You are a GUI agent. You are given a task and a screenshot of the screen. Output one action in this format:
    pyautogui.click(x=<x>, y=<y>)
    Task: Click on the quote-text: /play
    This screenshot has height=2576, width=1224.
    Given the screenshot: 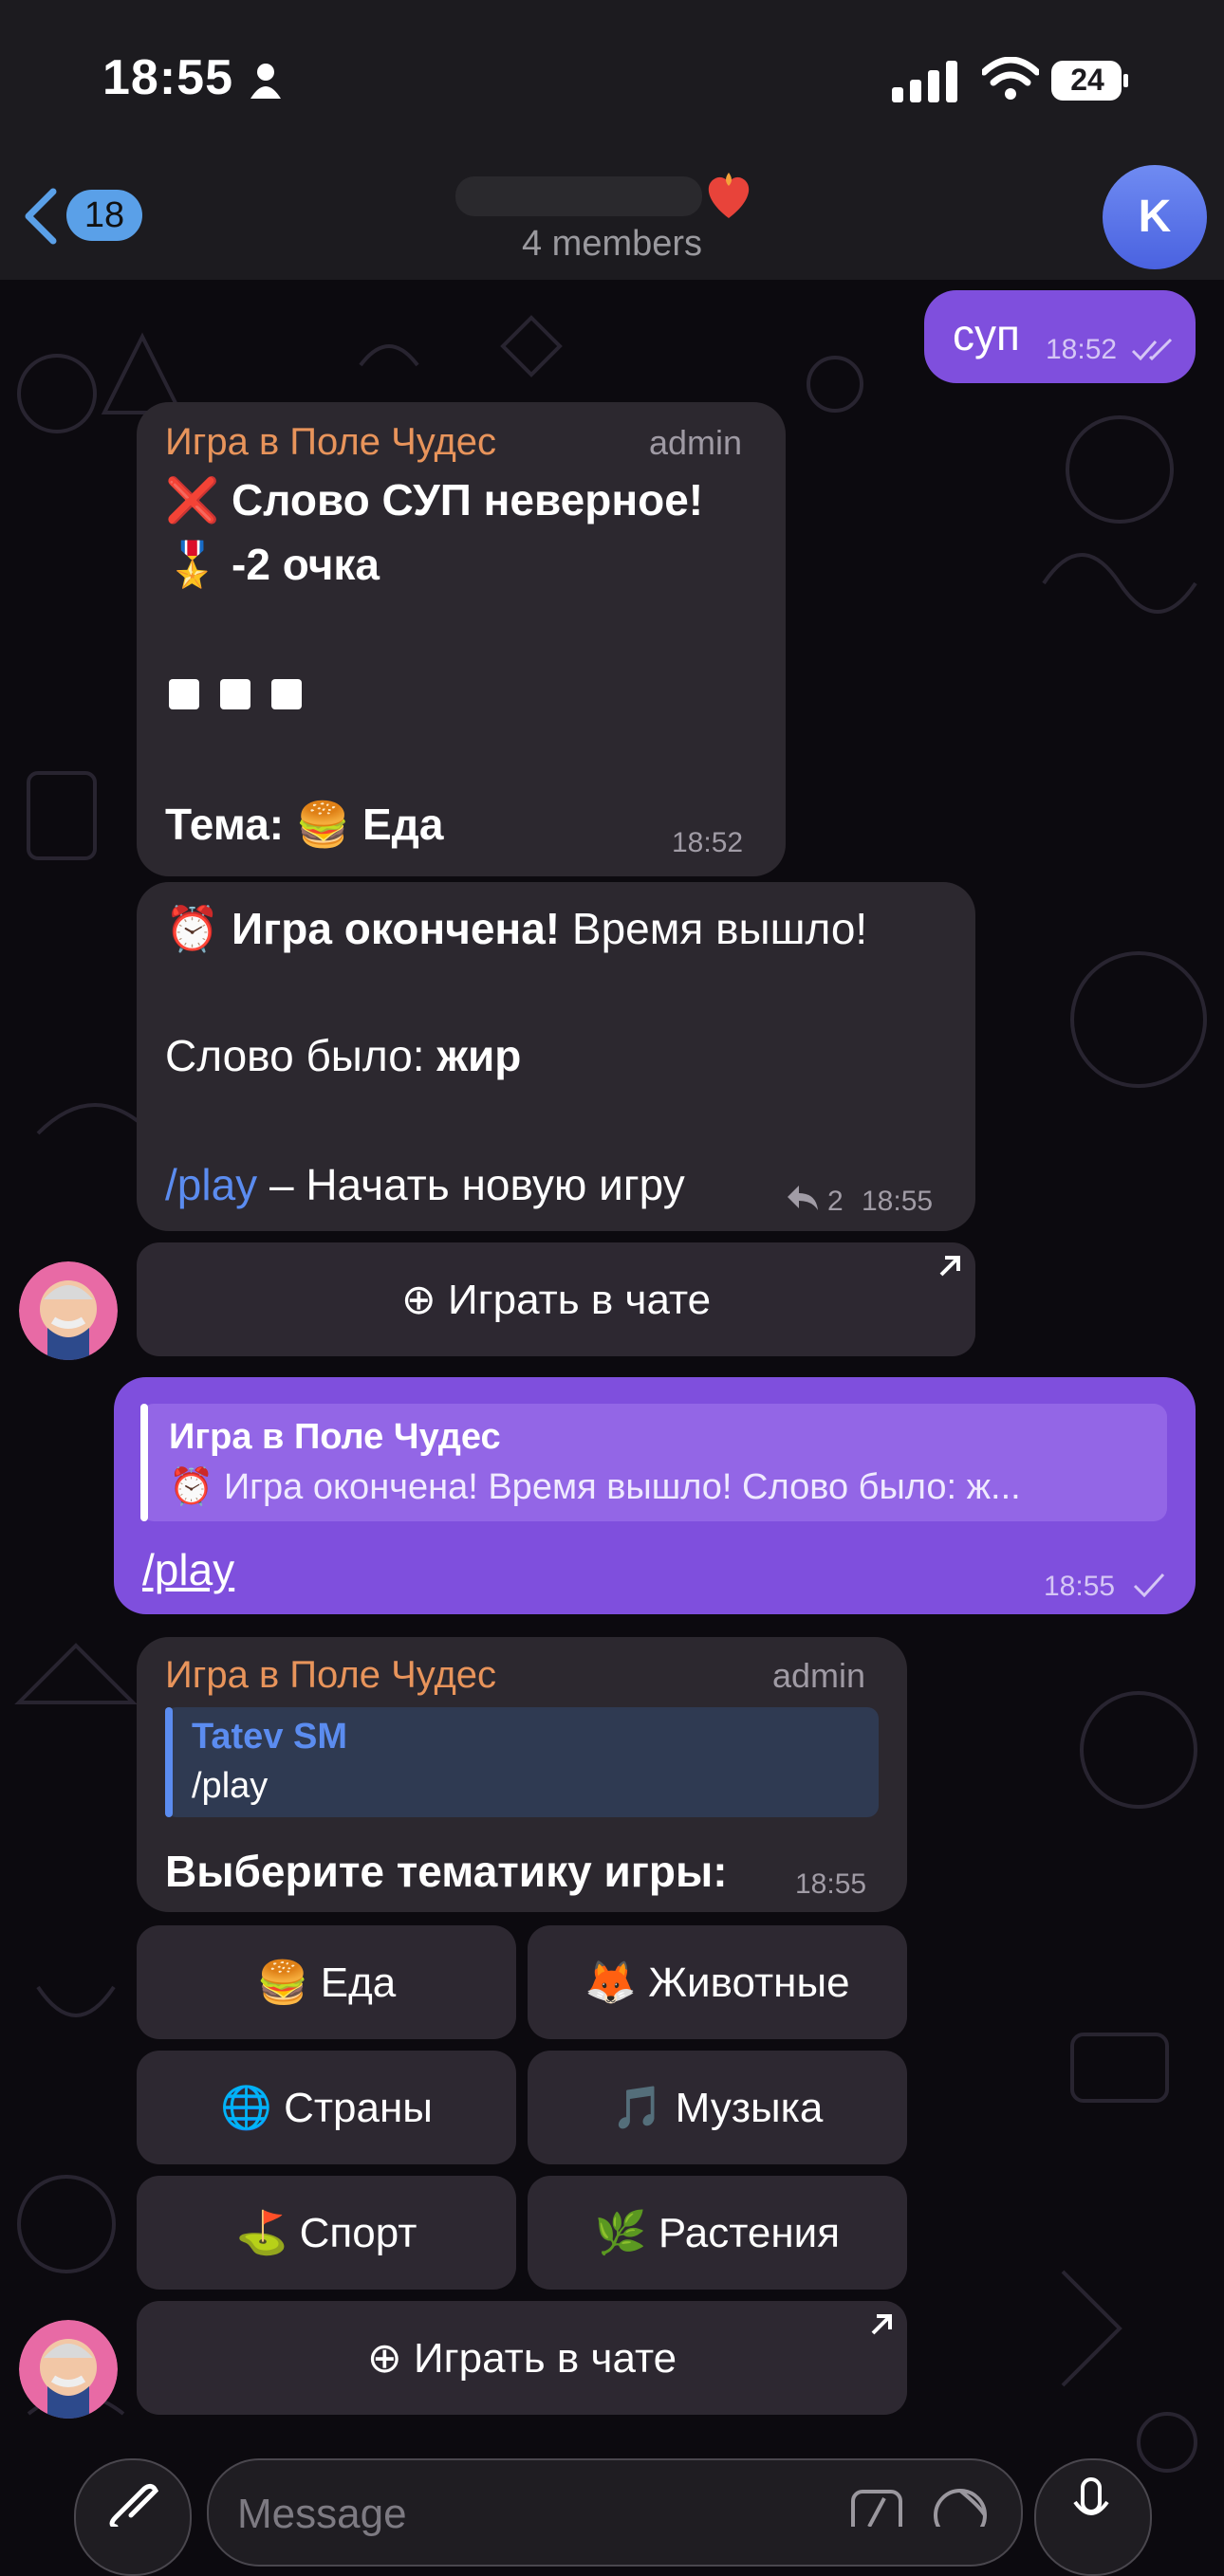 What is the action you would take?
    pyautogui.click(x=231, y=1786)
    